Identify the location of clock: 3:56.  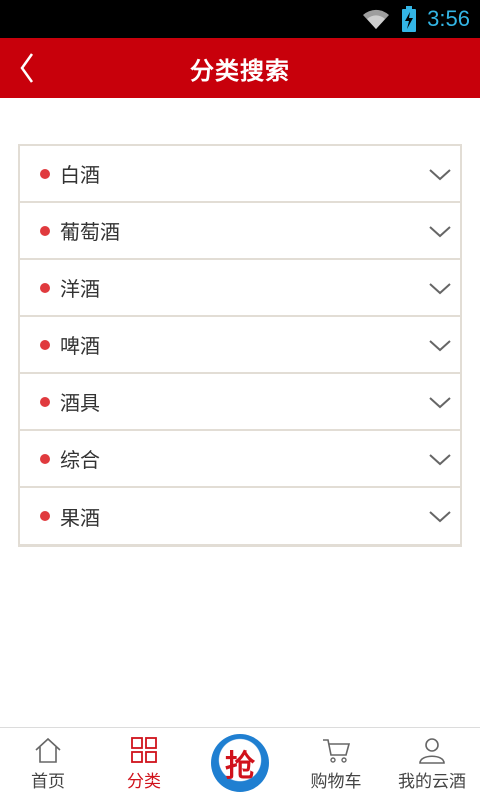
(448, 18).